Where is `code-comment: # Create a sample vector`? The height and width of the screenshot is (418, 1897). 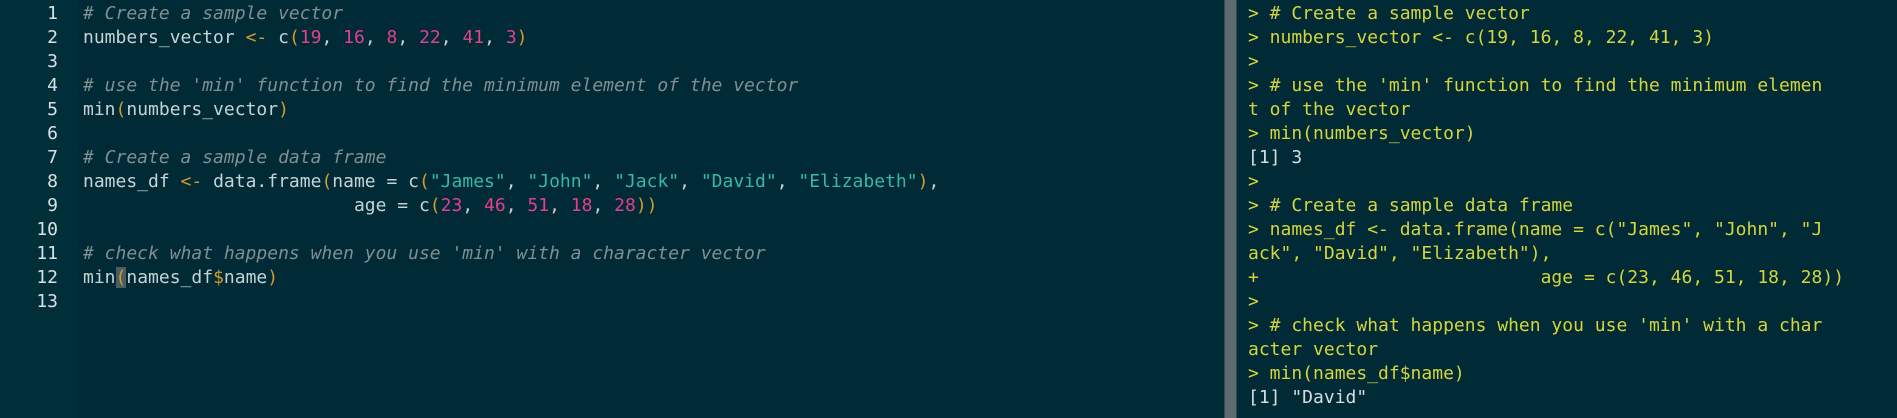 code-comment: # Create a sample vector is located at coordinates (213, 13).